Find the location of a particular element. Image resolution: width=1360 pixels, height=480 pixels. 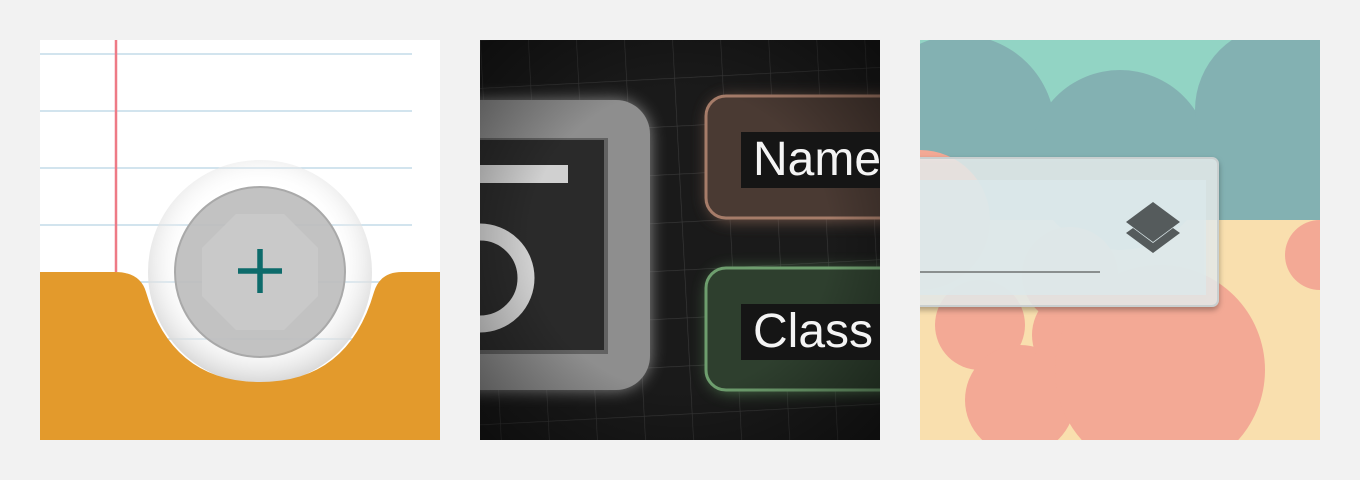

add-button is located at coordinates (260, 272).